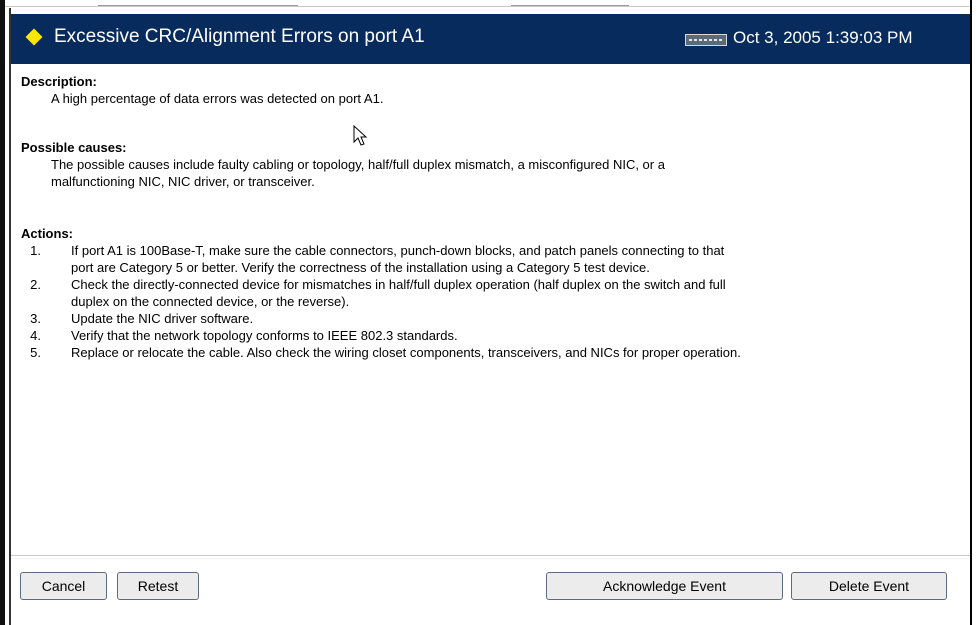  Describe the element at coordinates (47, 233) in the screenshot. I see `actions-heading: Actions:` at that location.